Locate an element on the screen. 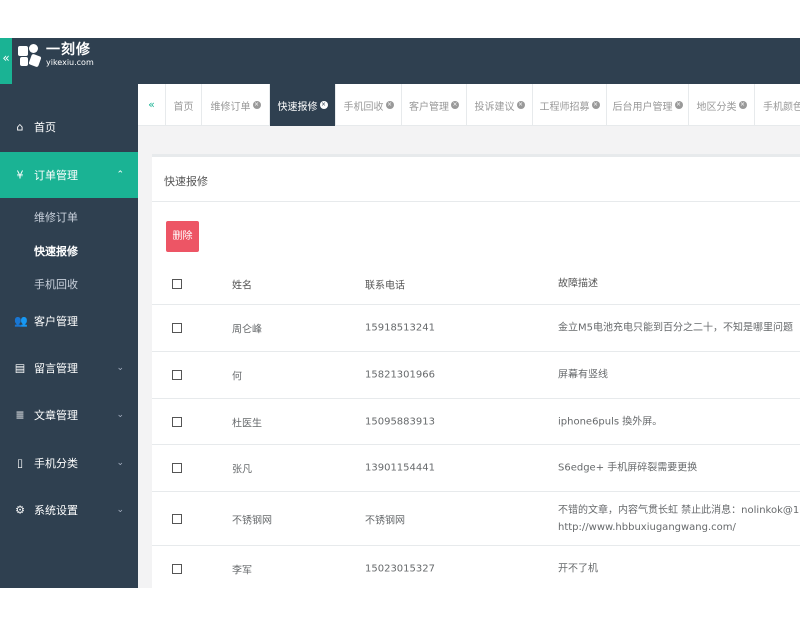 Image resolution: width=800 pixels, height=630 pixels. top-bar: « 一刻修 yikexiu.com is located at coordinates (400, 61).